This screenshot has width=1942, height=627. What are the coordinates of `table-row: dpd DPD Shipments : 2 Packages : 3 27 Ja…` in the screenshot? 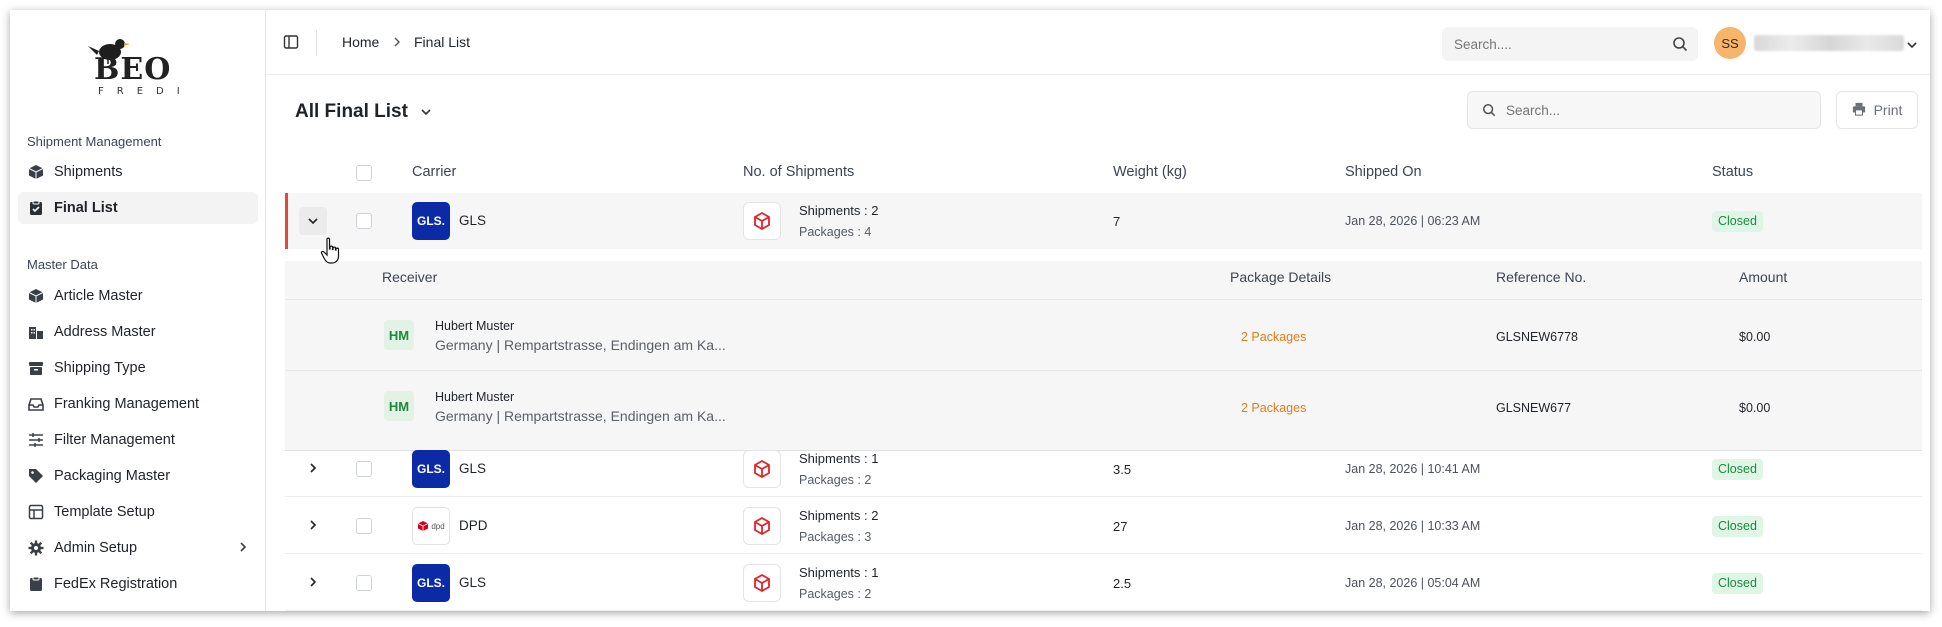 It's located at (1103, 526).